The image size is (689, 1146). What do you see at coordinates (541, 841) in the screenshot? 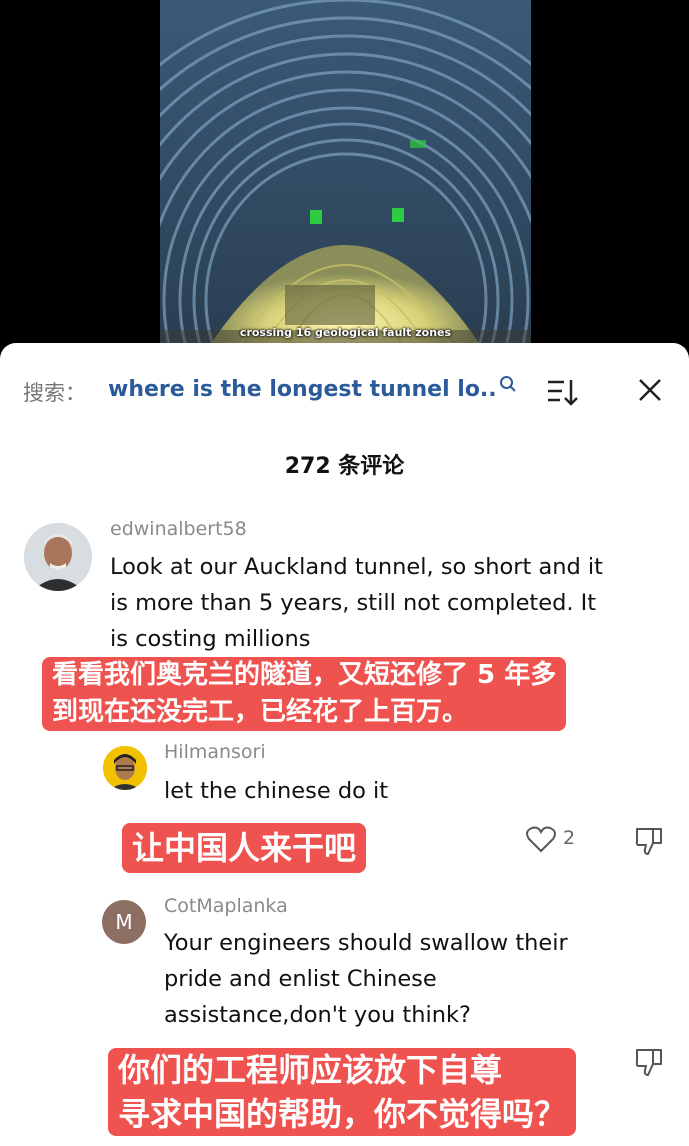
I see `heart-icon` at bounding box center [541, 841].